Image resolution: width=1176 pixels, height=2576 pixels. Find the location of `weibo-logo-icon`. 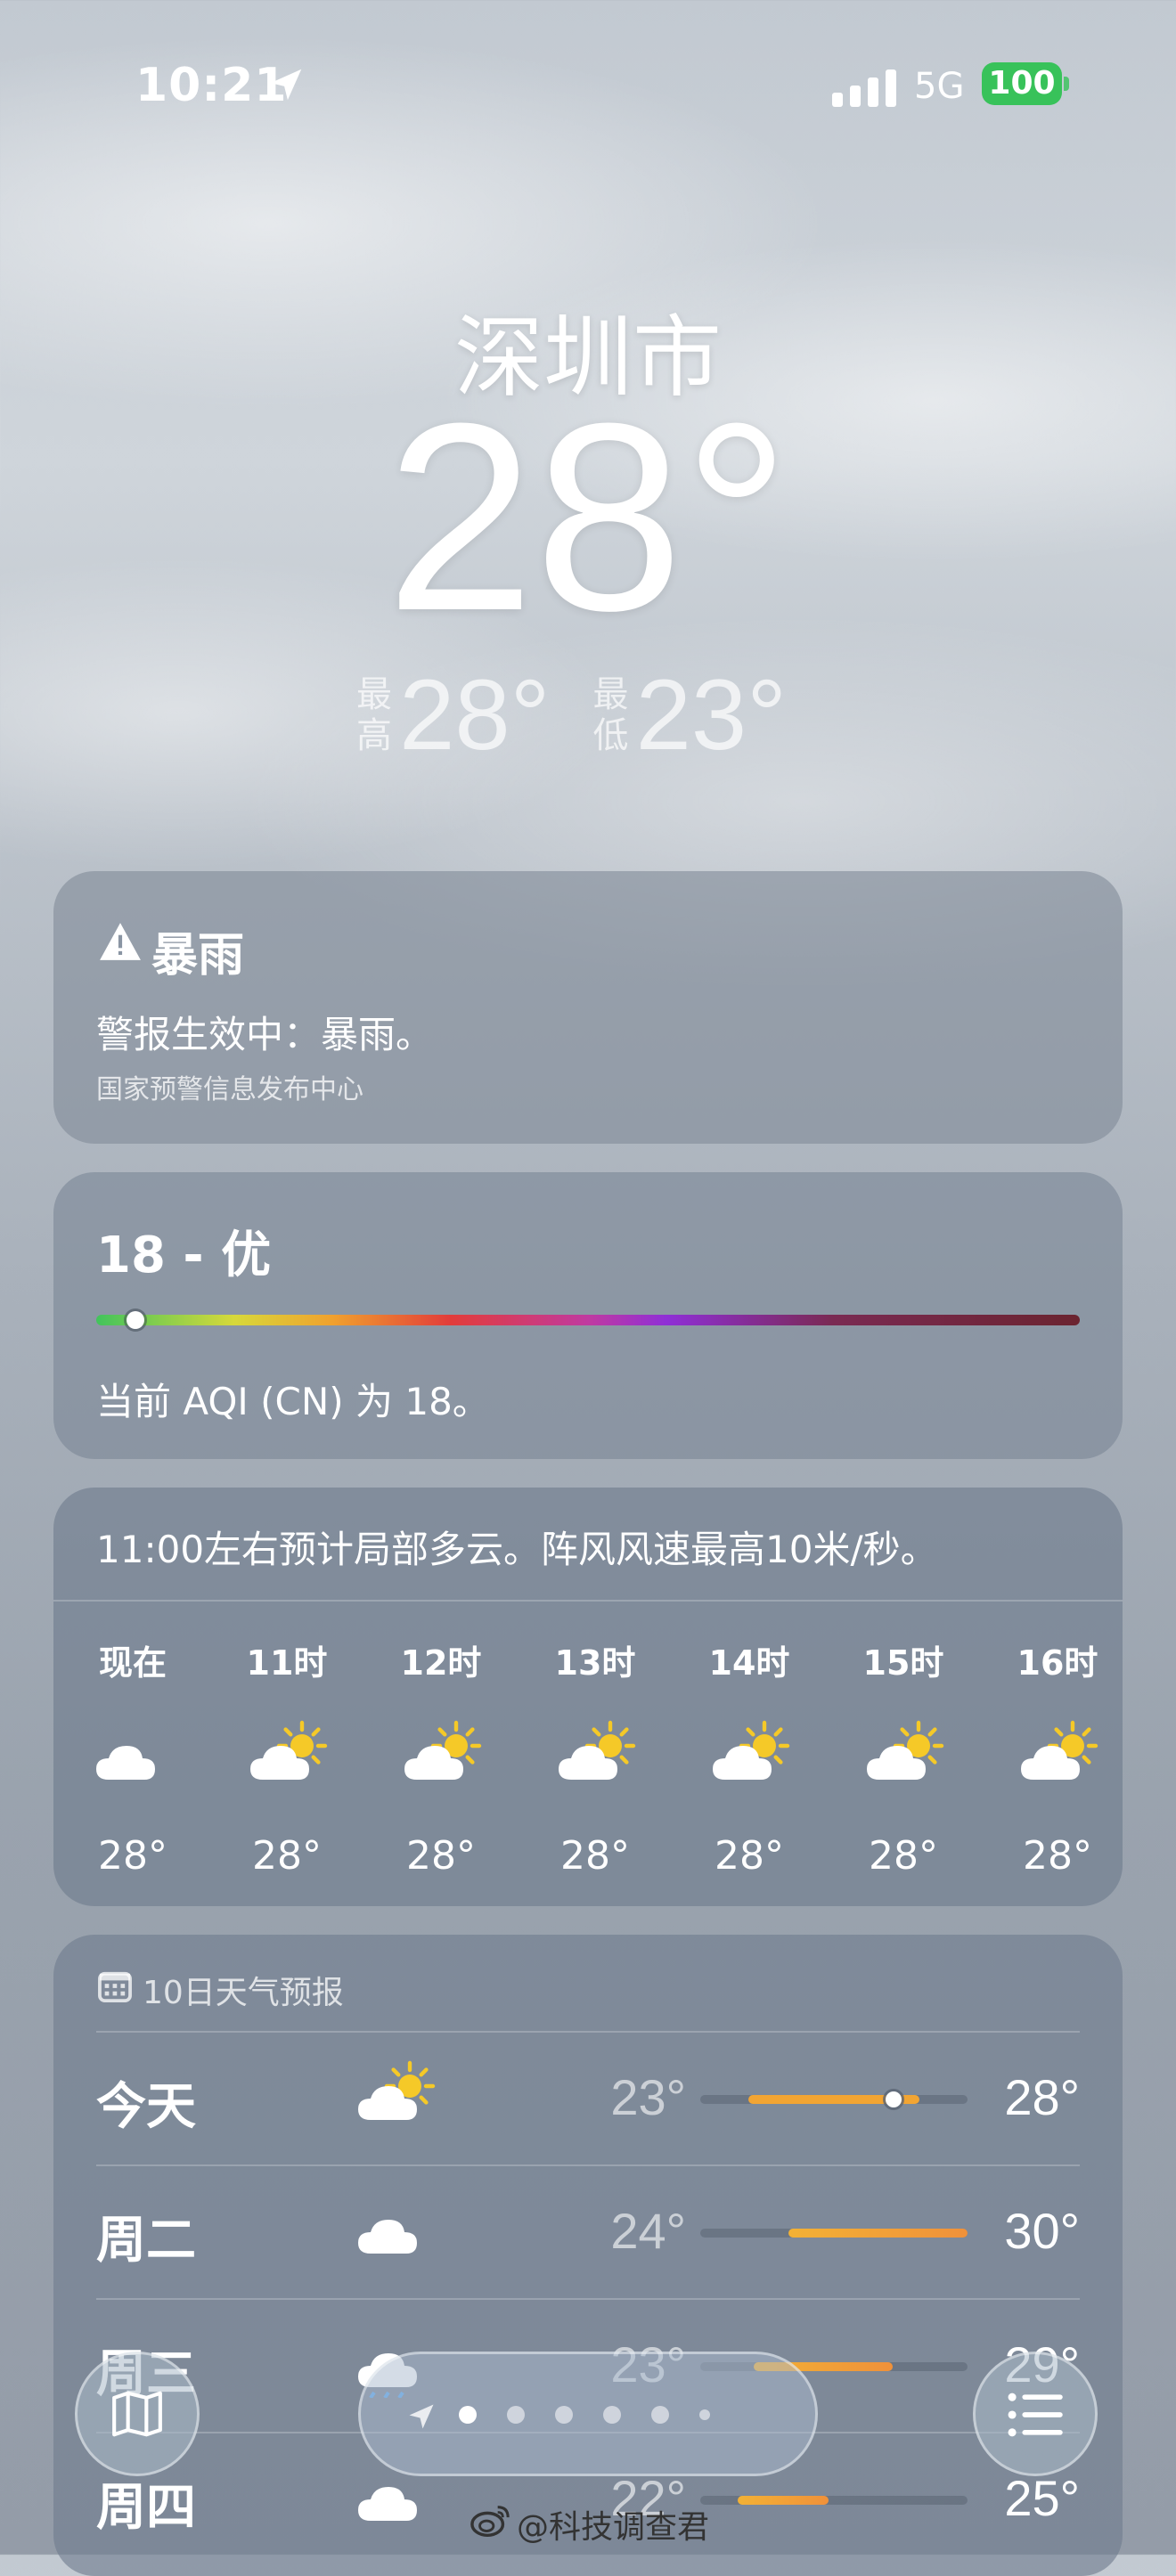

weibo-logo-icon is located at coordinates (490, 2522).